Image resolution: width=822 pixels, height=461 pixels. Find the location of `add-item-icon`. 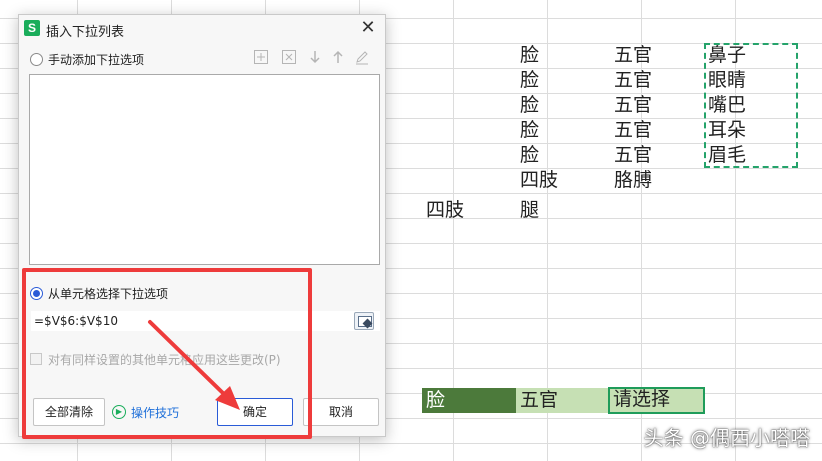

add-item-icon is located at coordinates (261, 58).